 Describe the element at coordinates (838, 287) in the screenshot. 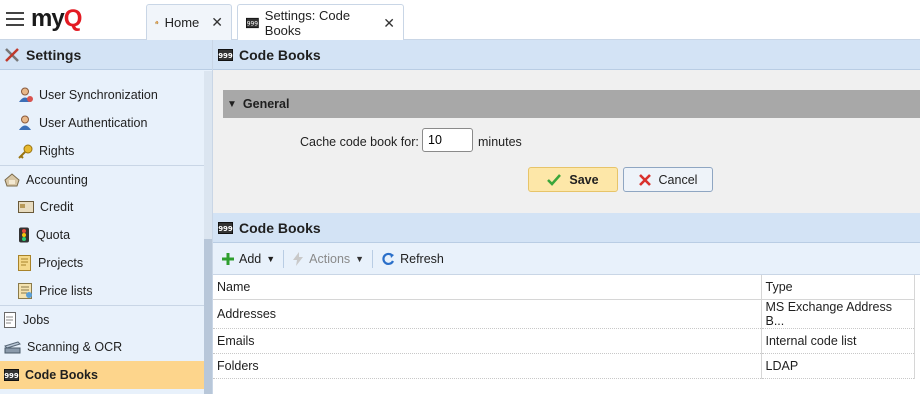

I see `column-header-type: Type` at that location.